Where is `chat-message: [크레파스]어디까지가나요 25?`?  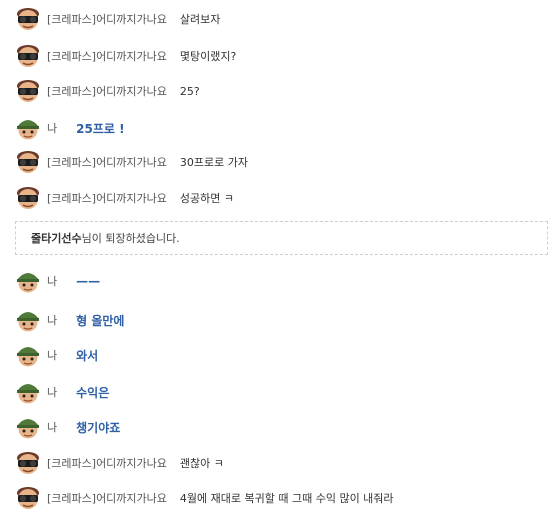
chat-message: [크레파스]어디까지가나요 25? is located at coordinates (107, 91).